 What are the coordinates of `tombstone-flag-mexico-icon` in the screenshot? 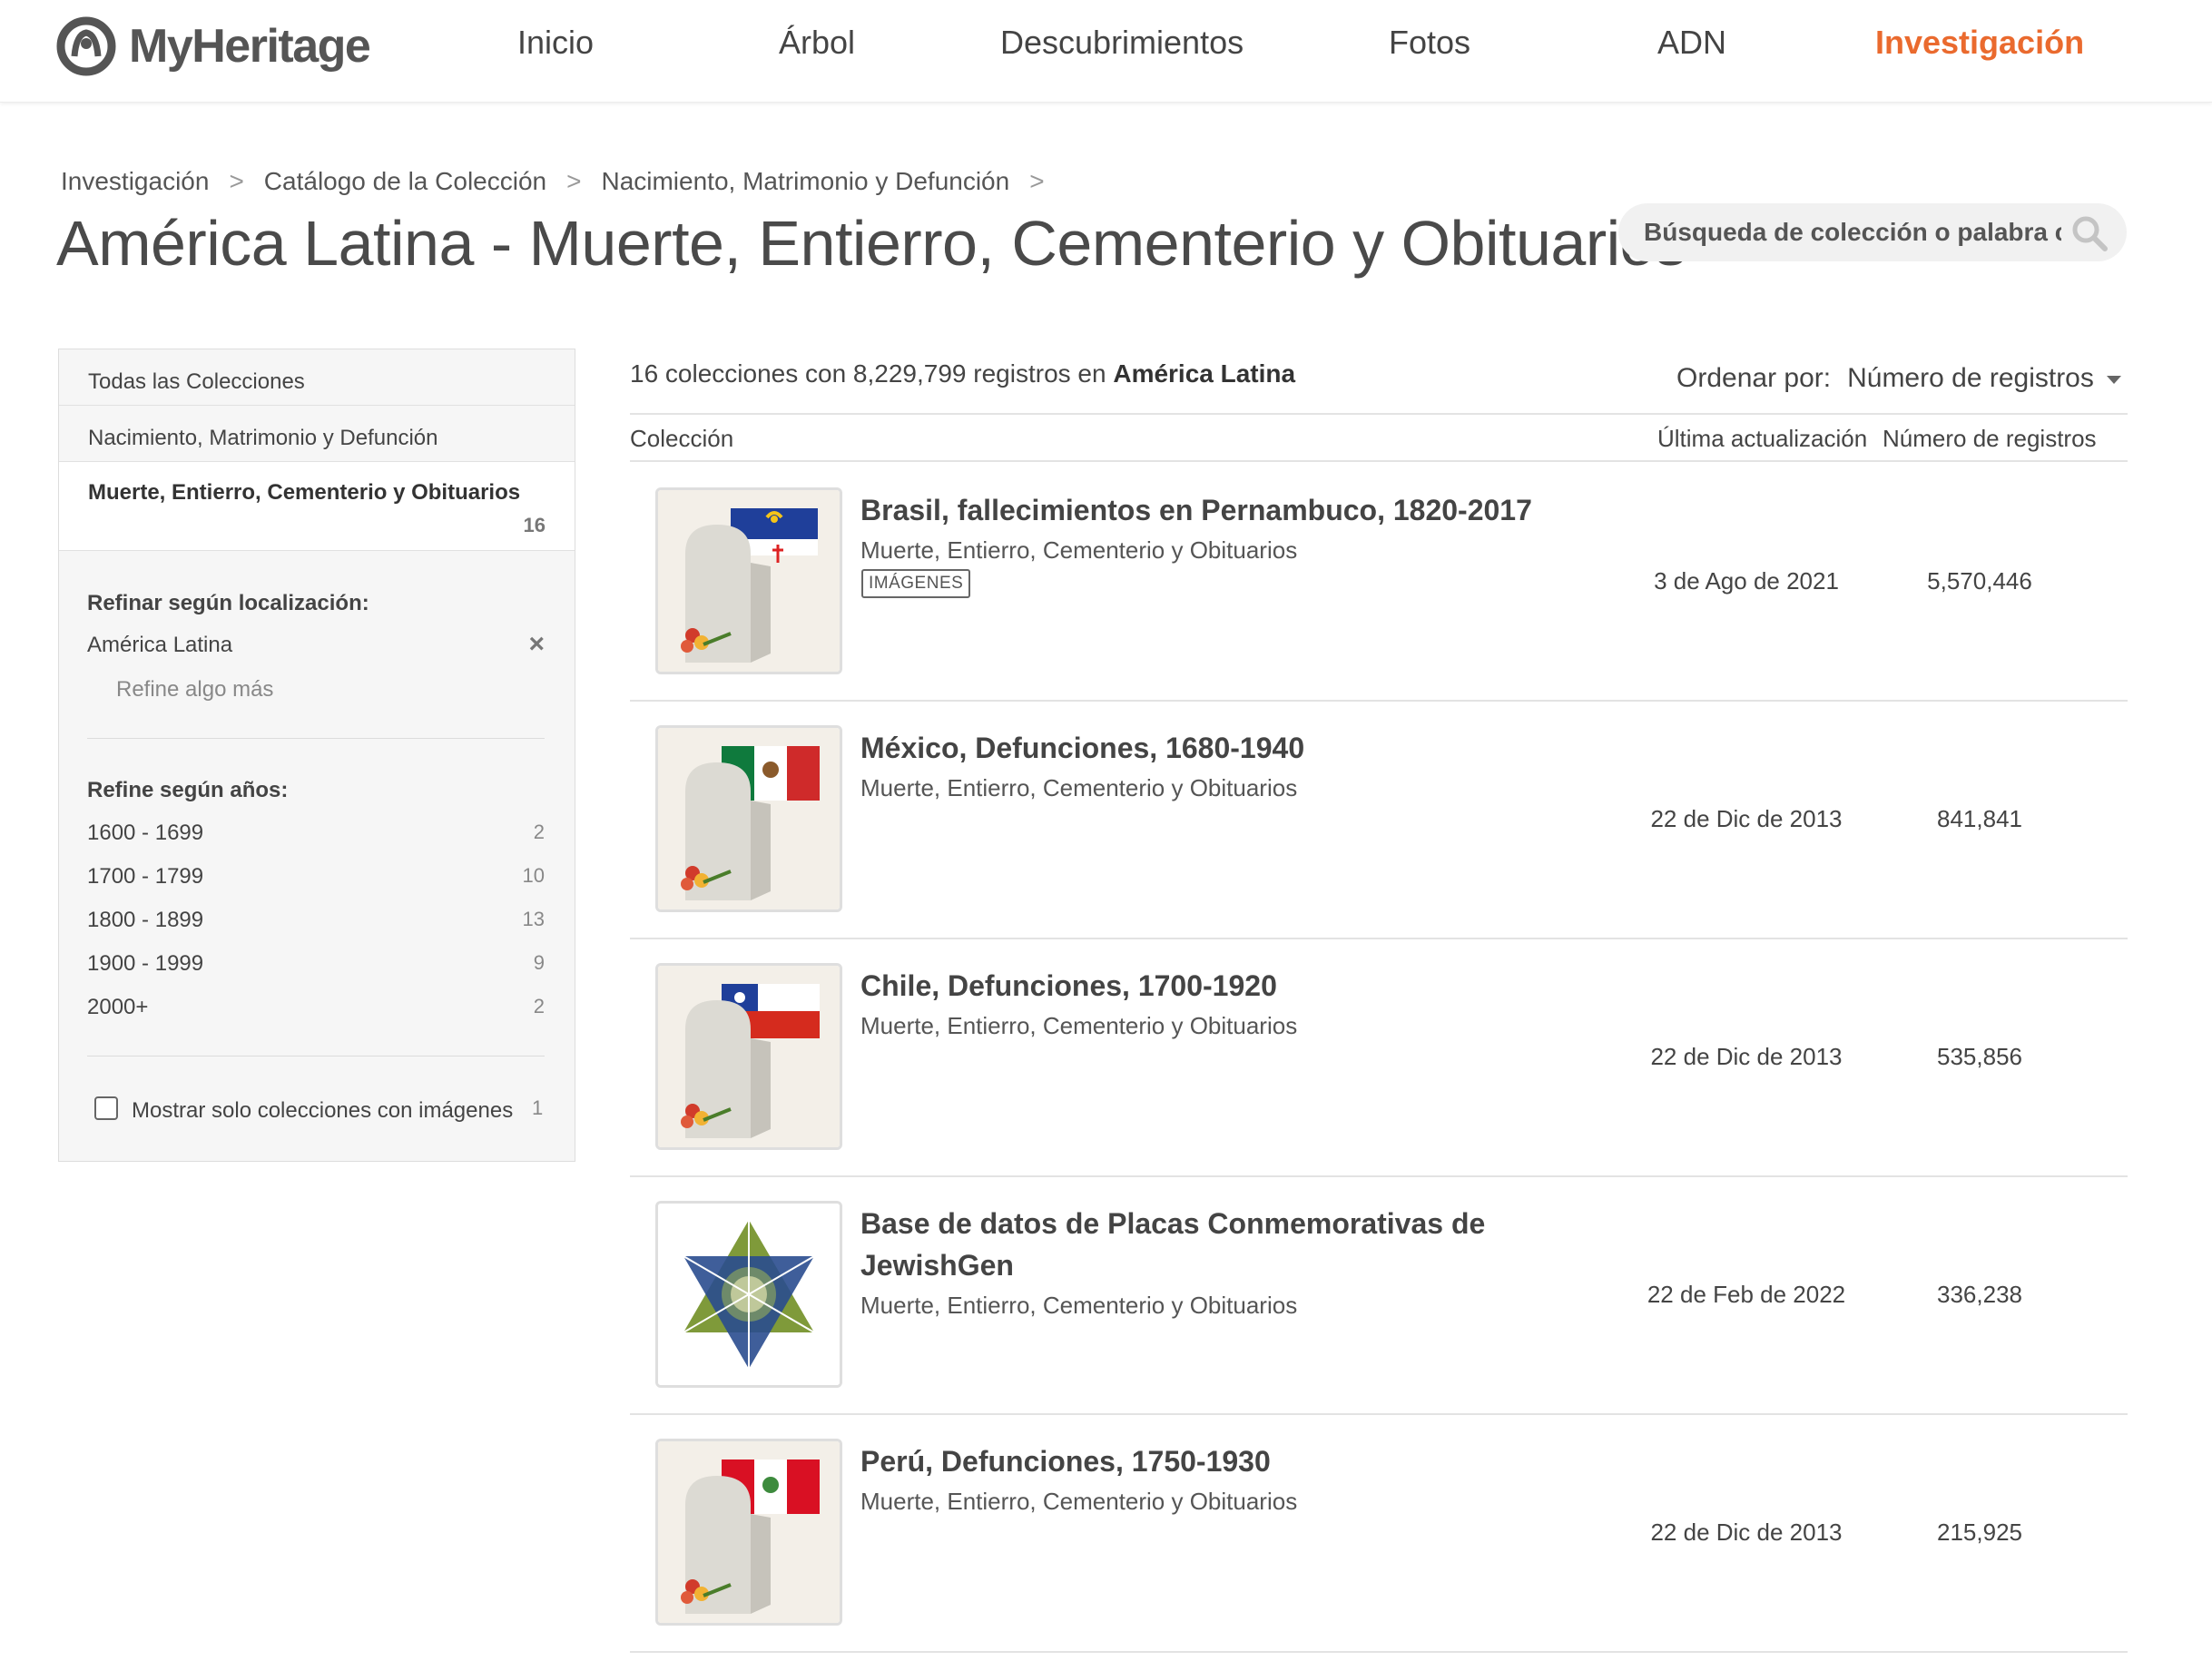 It's located at (749, 818).